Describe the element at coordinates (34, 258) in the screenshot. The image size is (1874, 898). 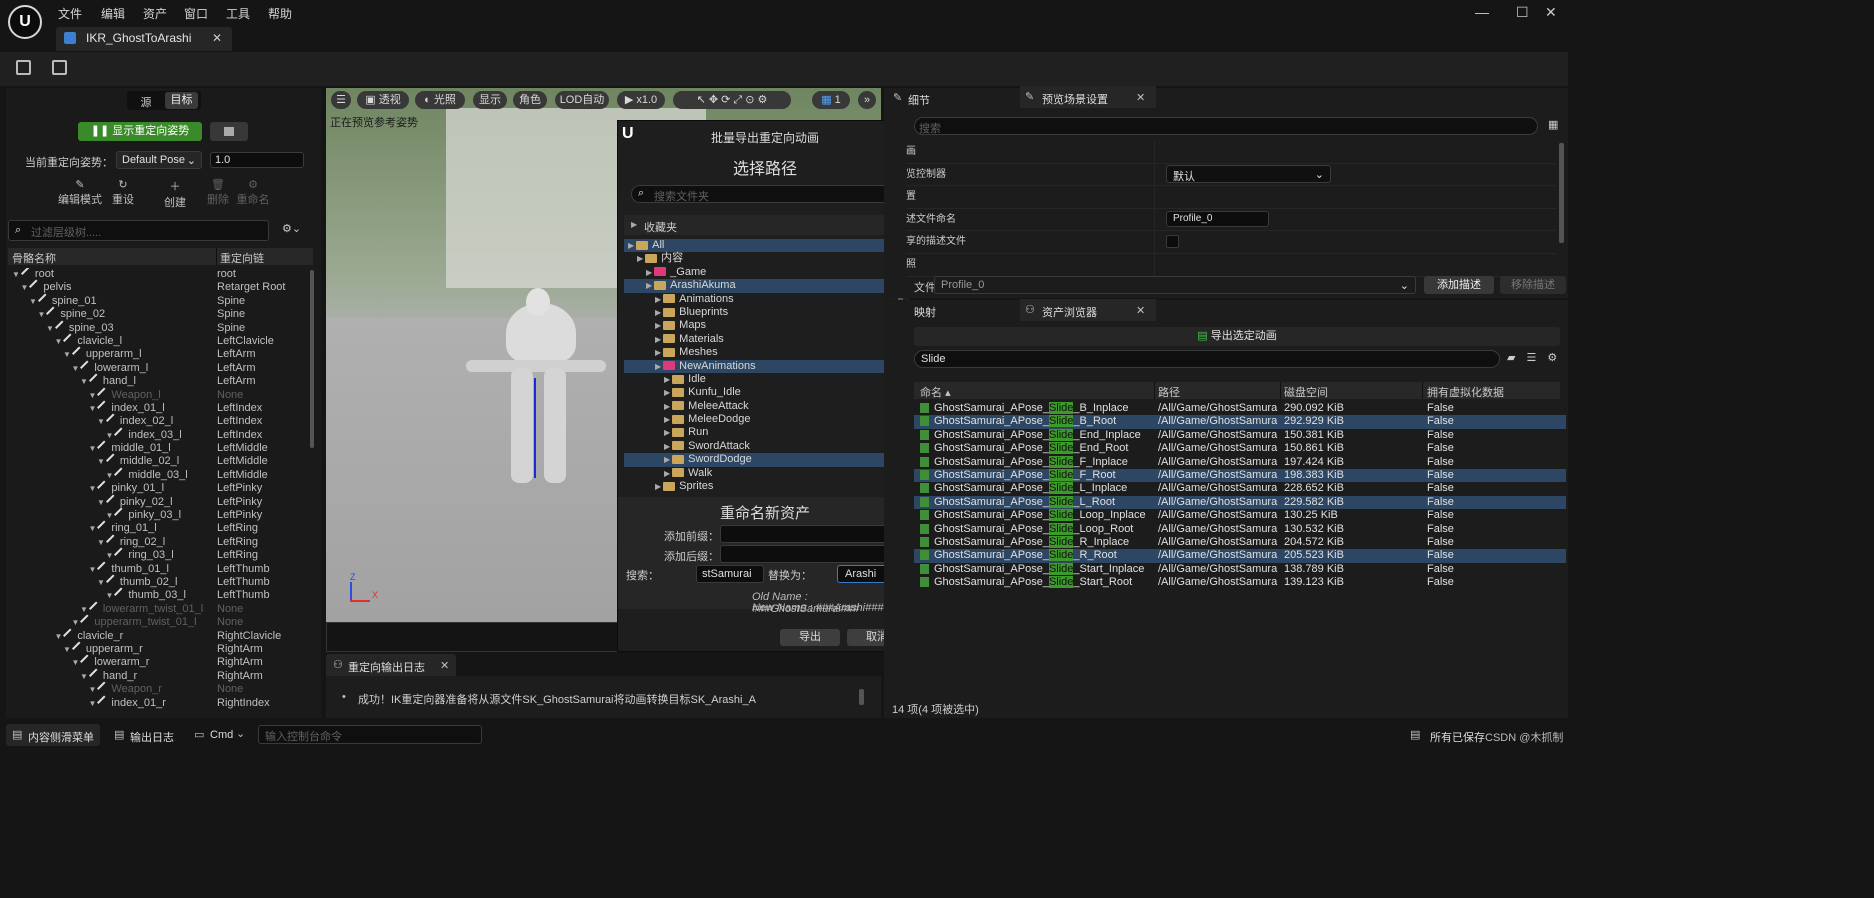
I see `col-bone-name: 骨骼名称` at that location.